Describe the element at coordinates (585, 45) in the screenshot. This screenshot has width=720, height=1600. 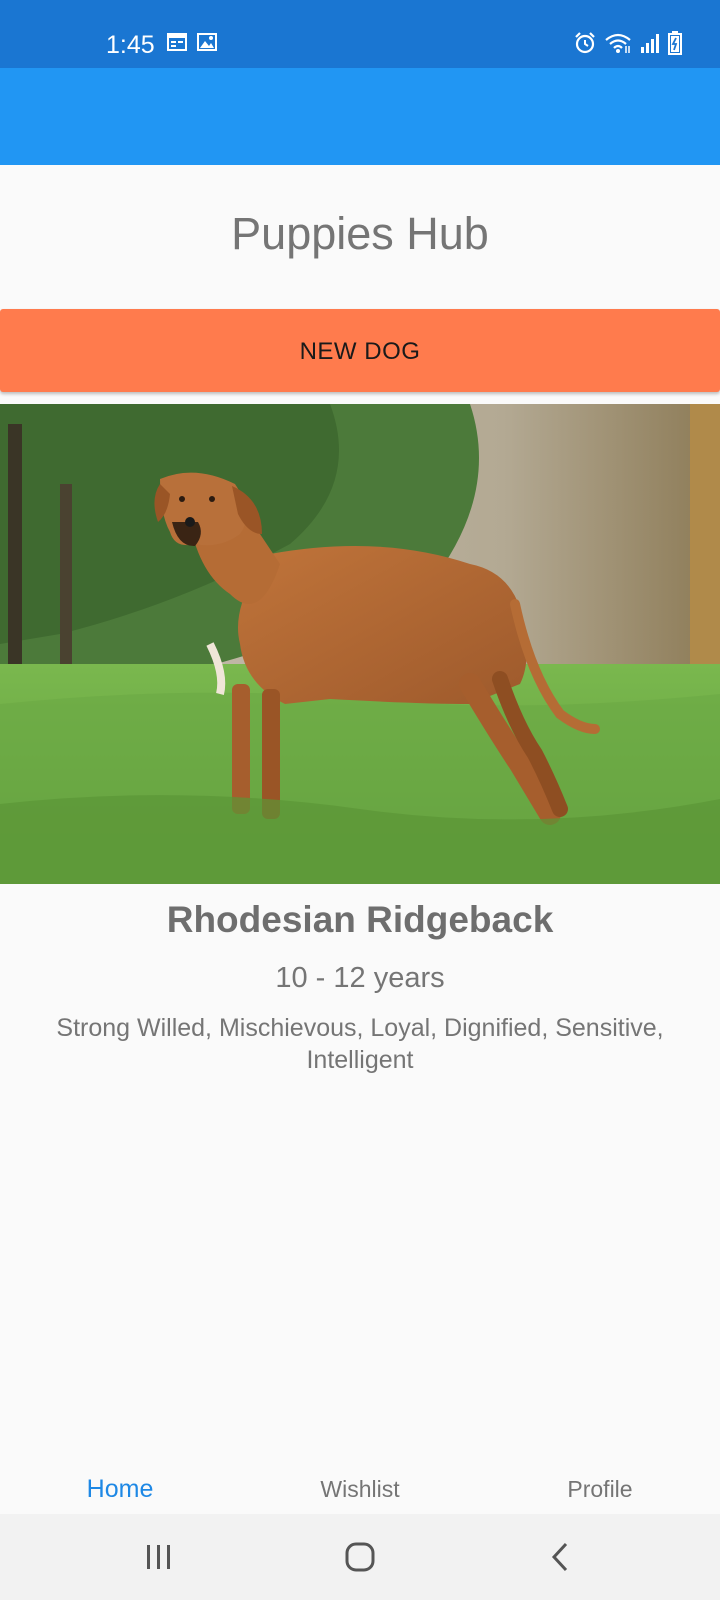
I see `alarm-icon` at that location.